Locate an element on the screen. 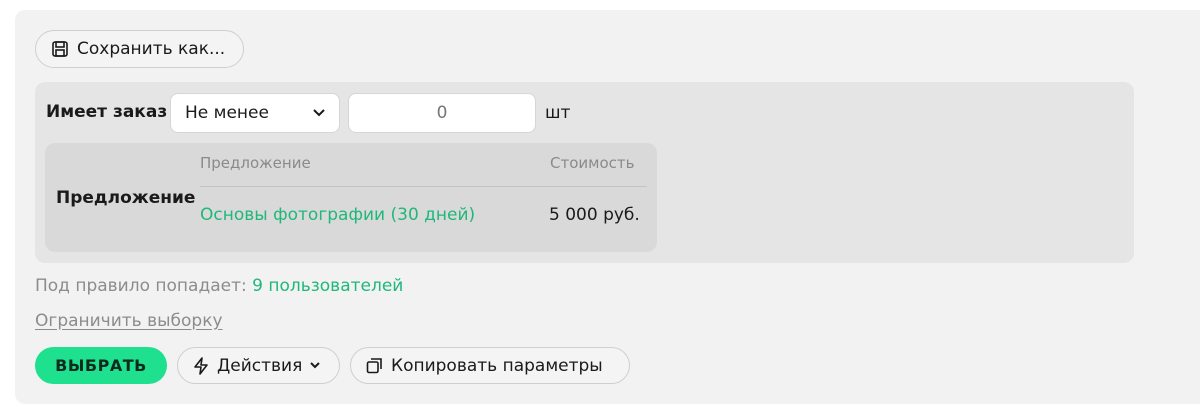  offer-label: Предложение is located at coordinates (126, 198).